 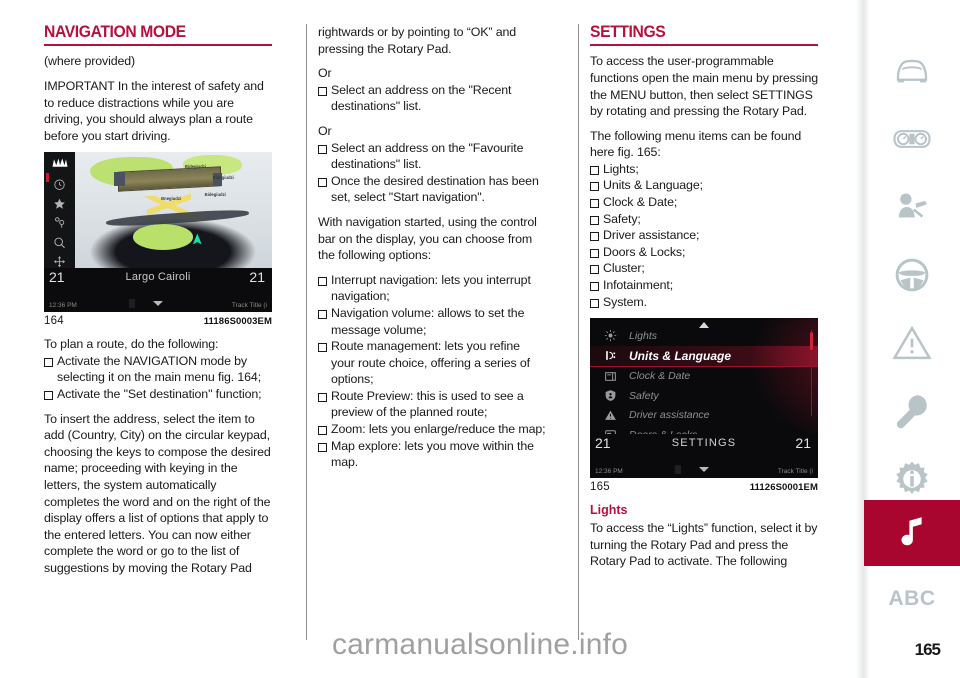 I want to click on settings-row-safety: Safety, so click(x=704, y=396).